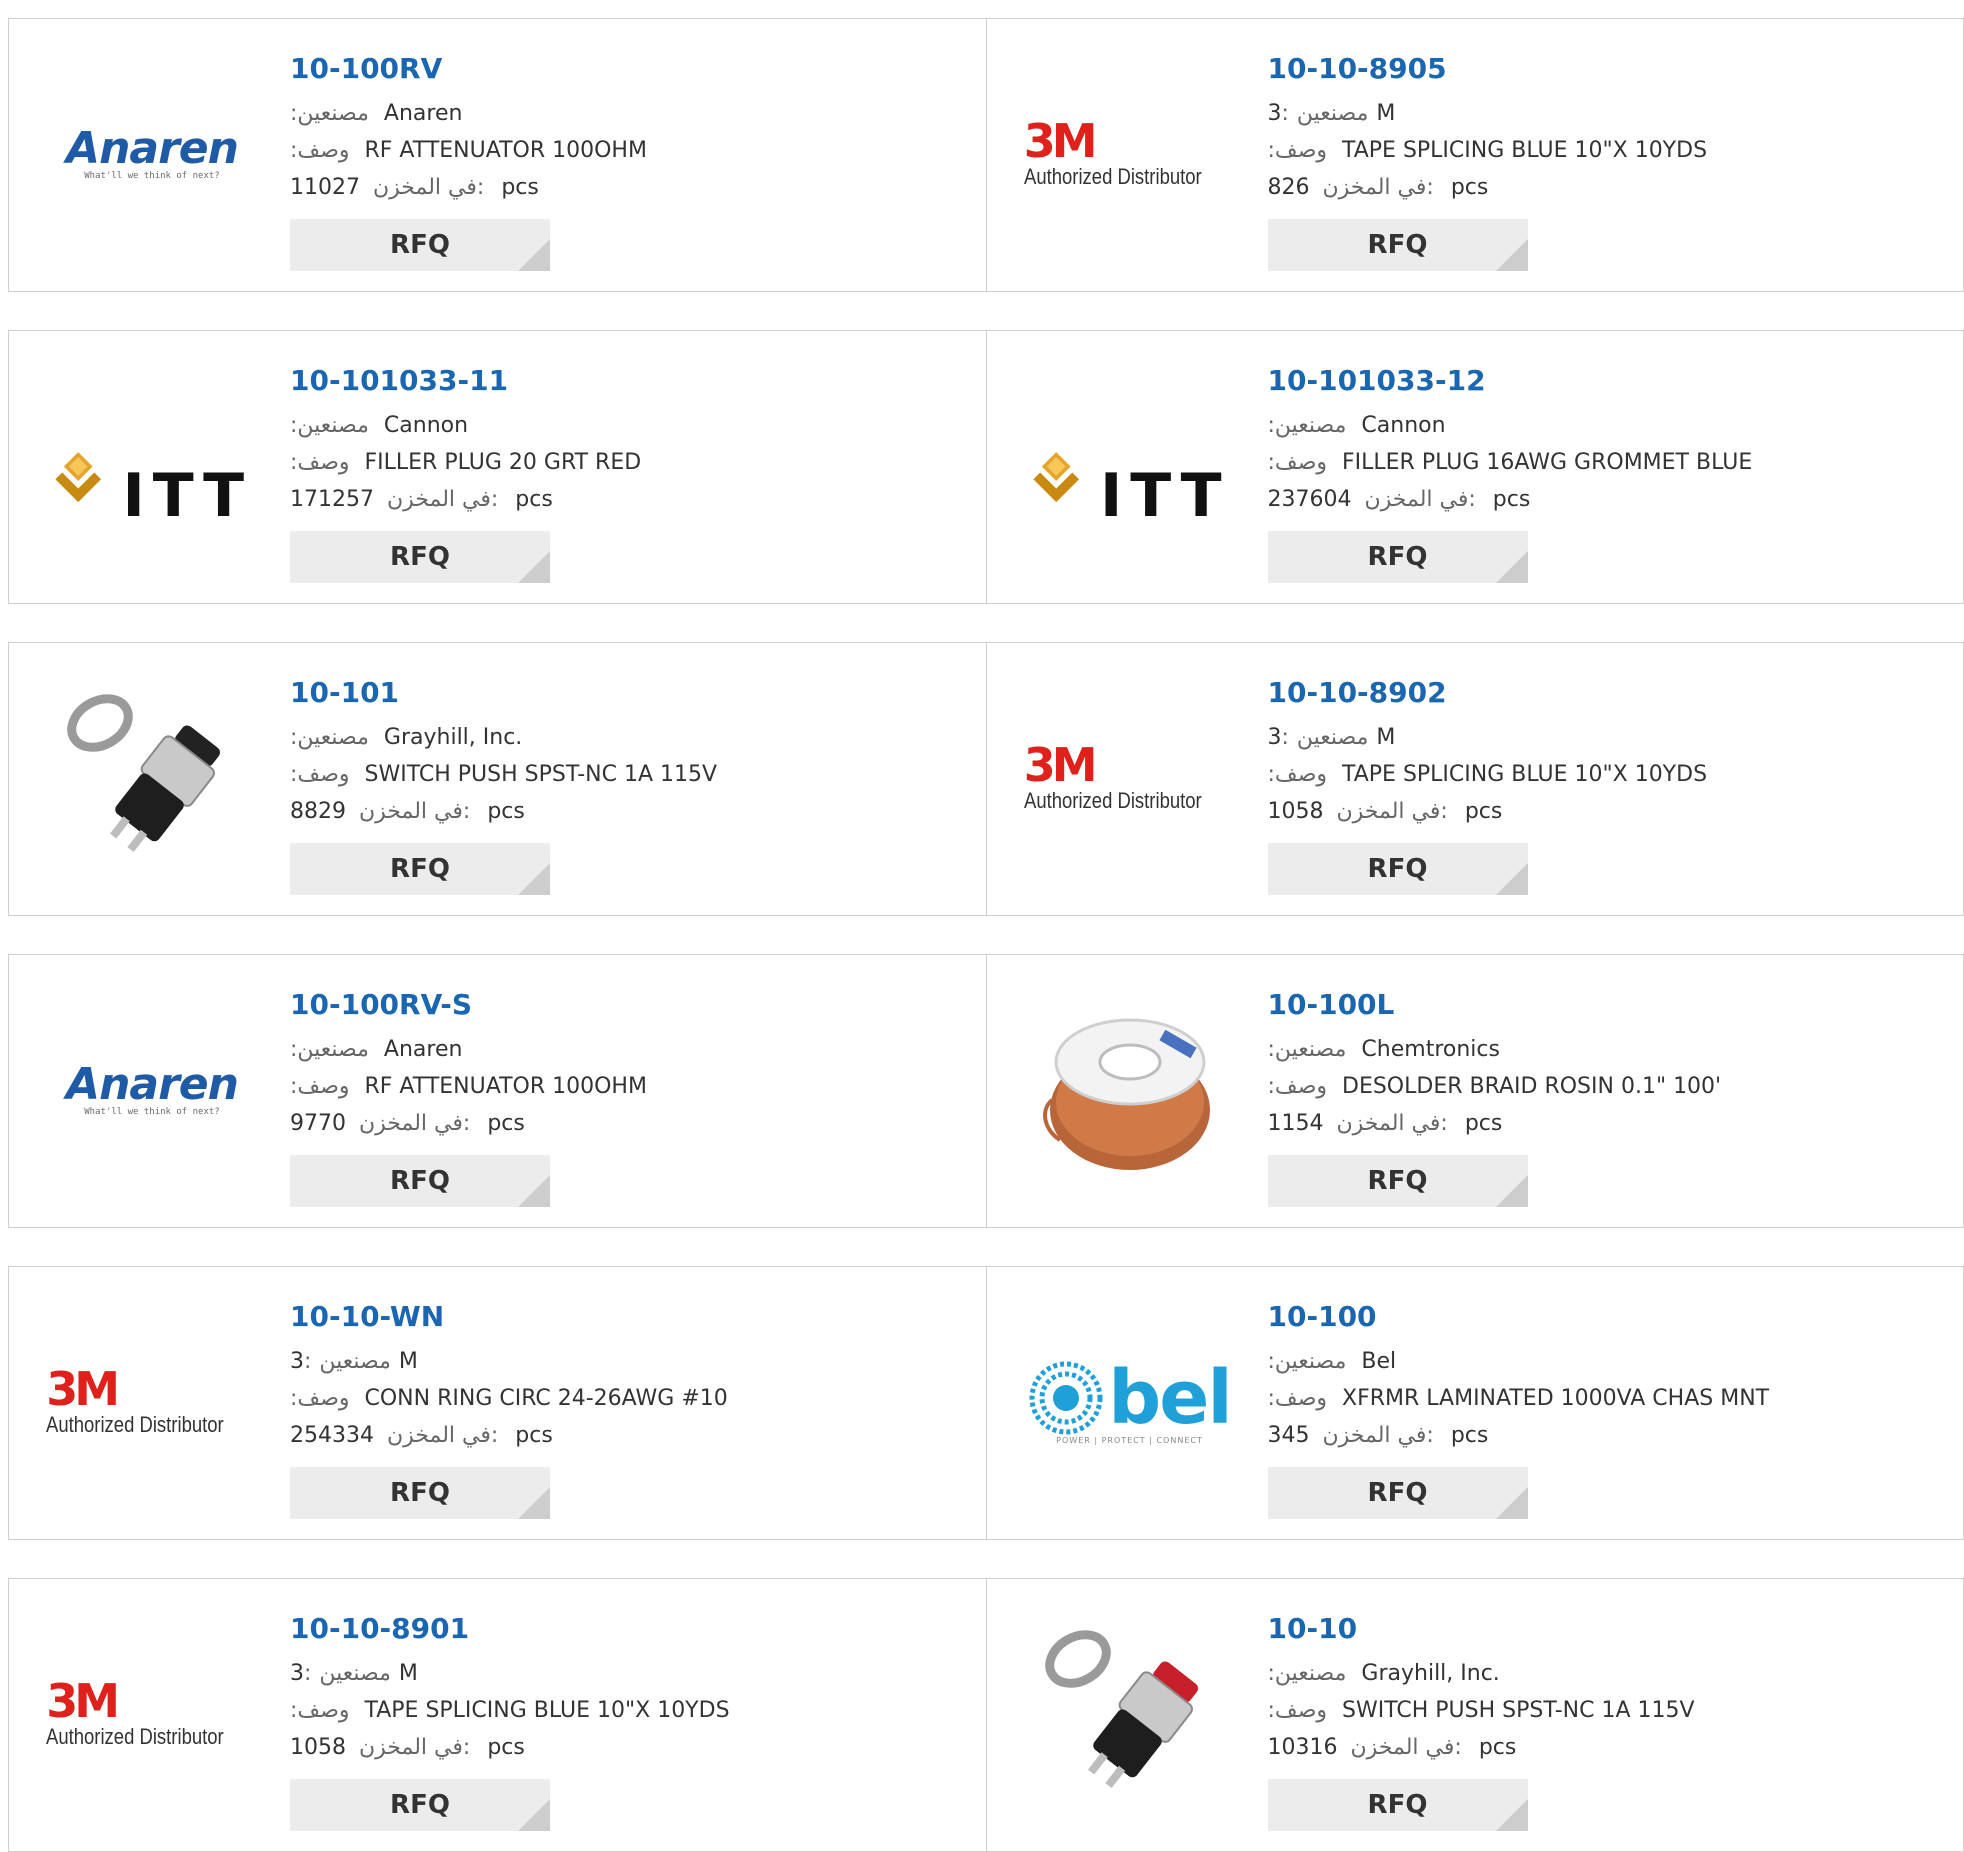 Image resolution: width=1964 pixels, height=1852 pixels. I want to click on desolder-braid-spool-image, so click(1126, 1094).